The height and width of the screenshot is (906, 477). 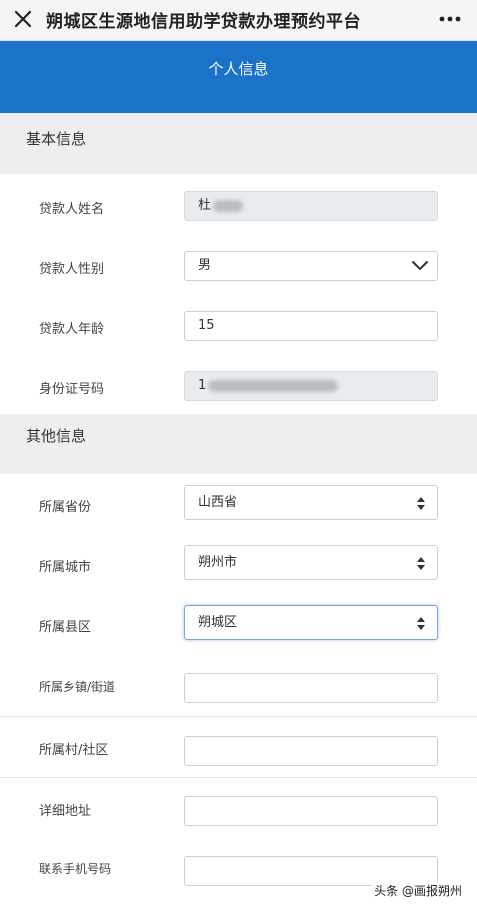 I want to click on id-number-field: 1, so click(x=311, y=386).